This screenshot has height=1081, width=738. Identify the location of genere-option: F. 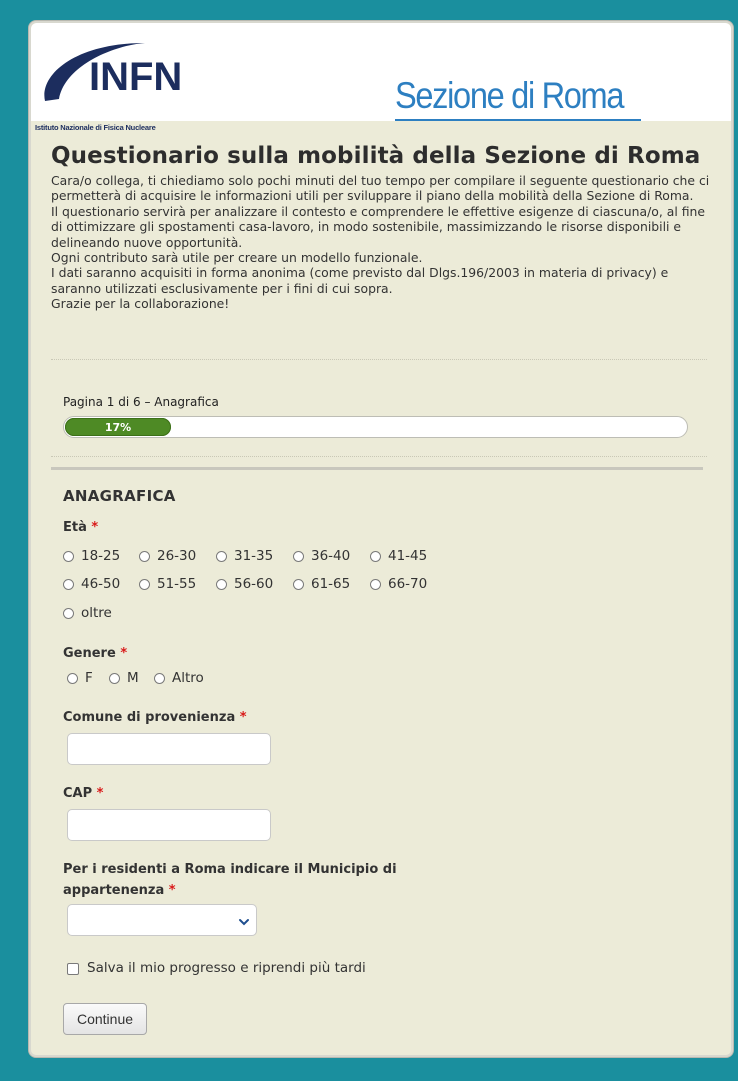
(80, 678).